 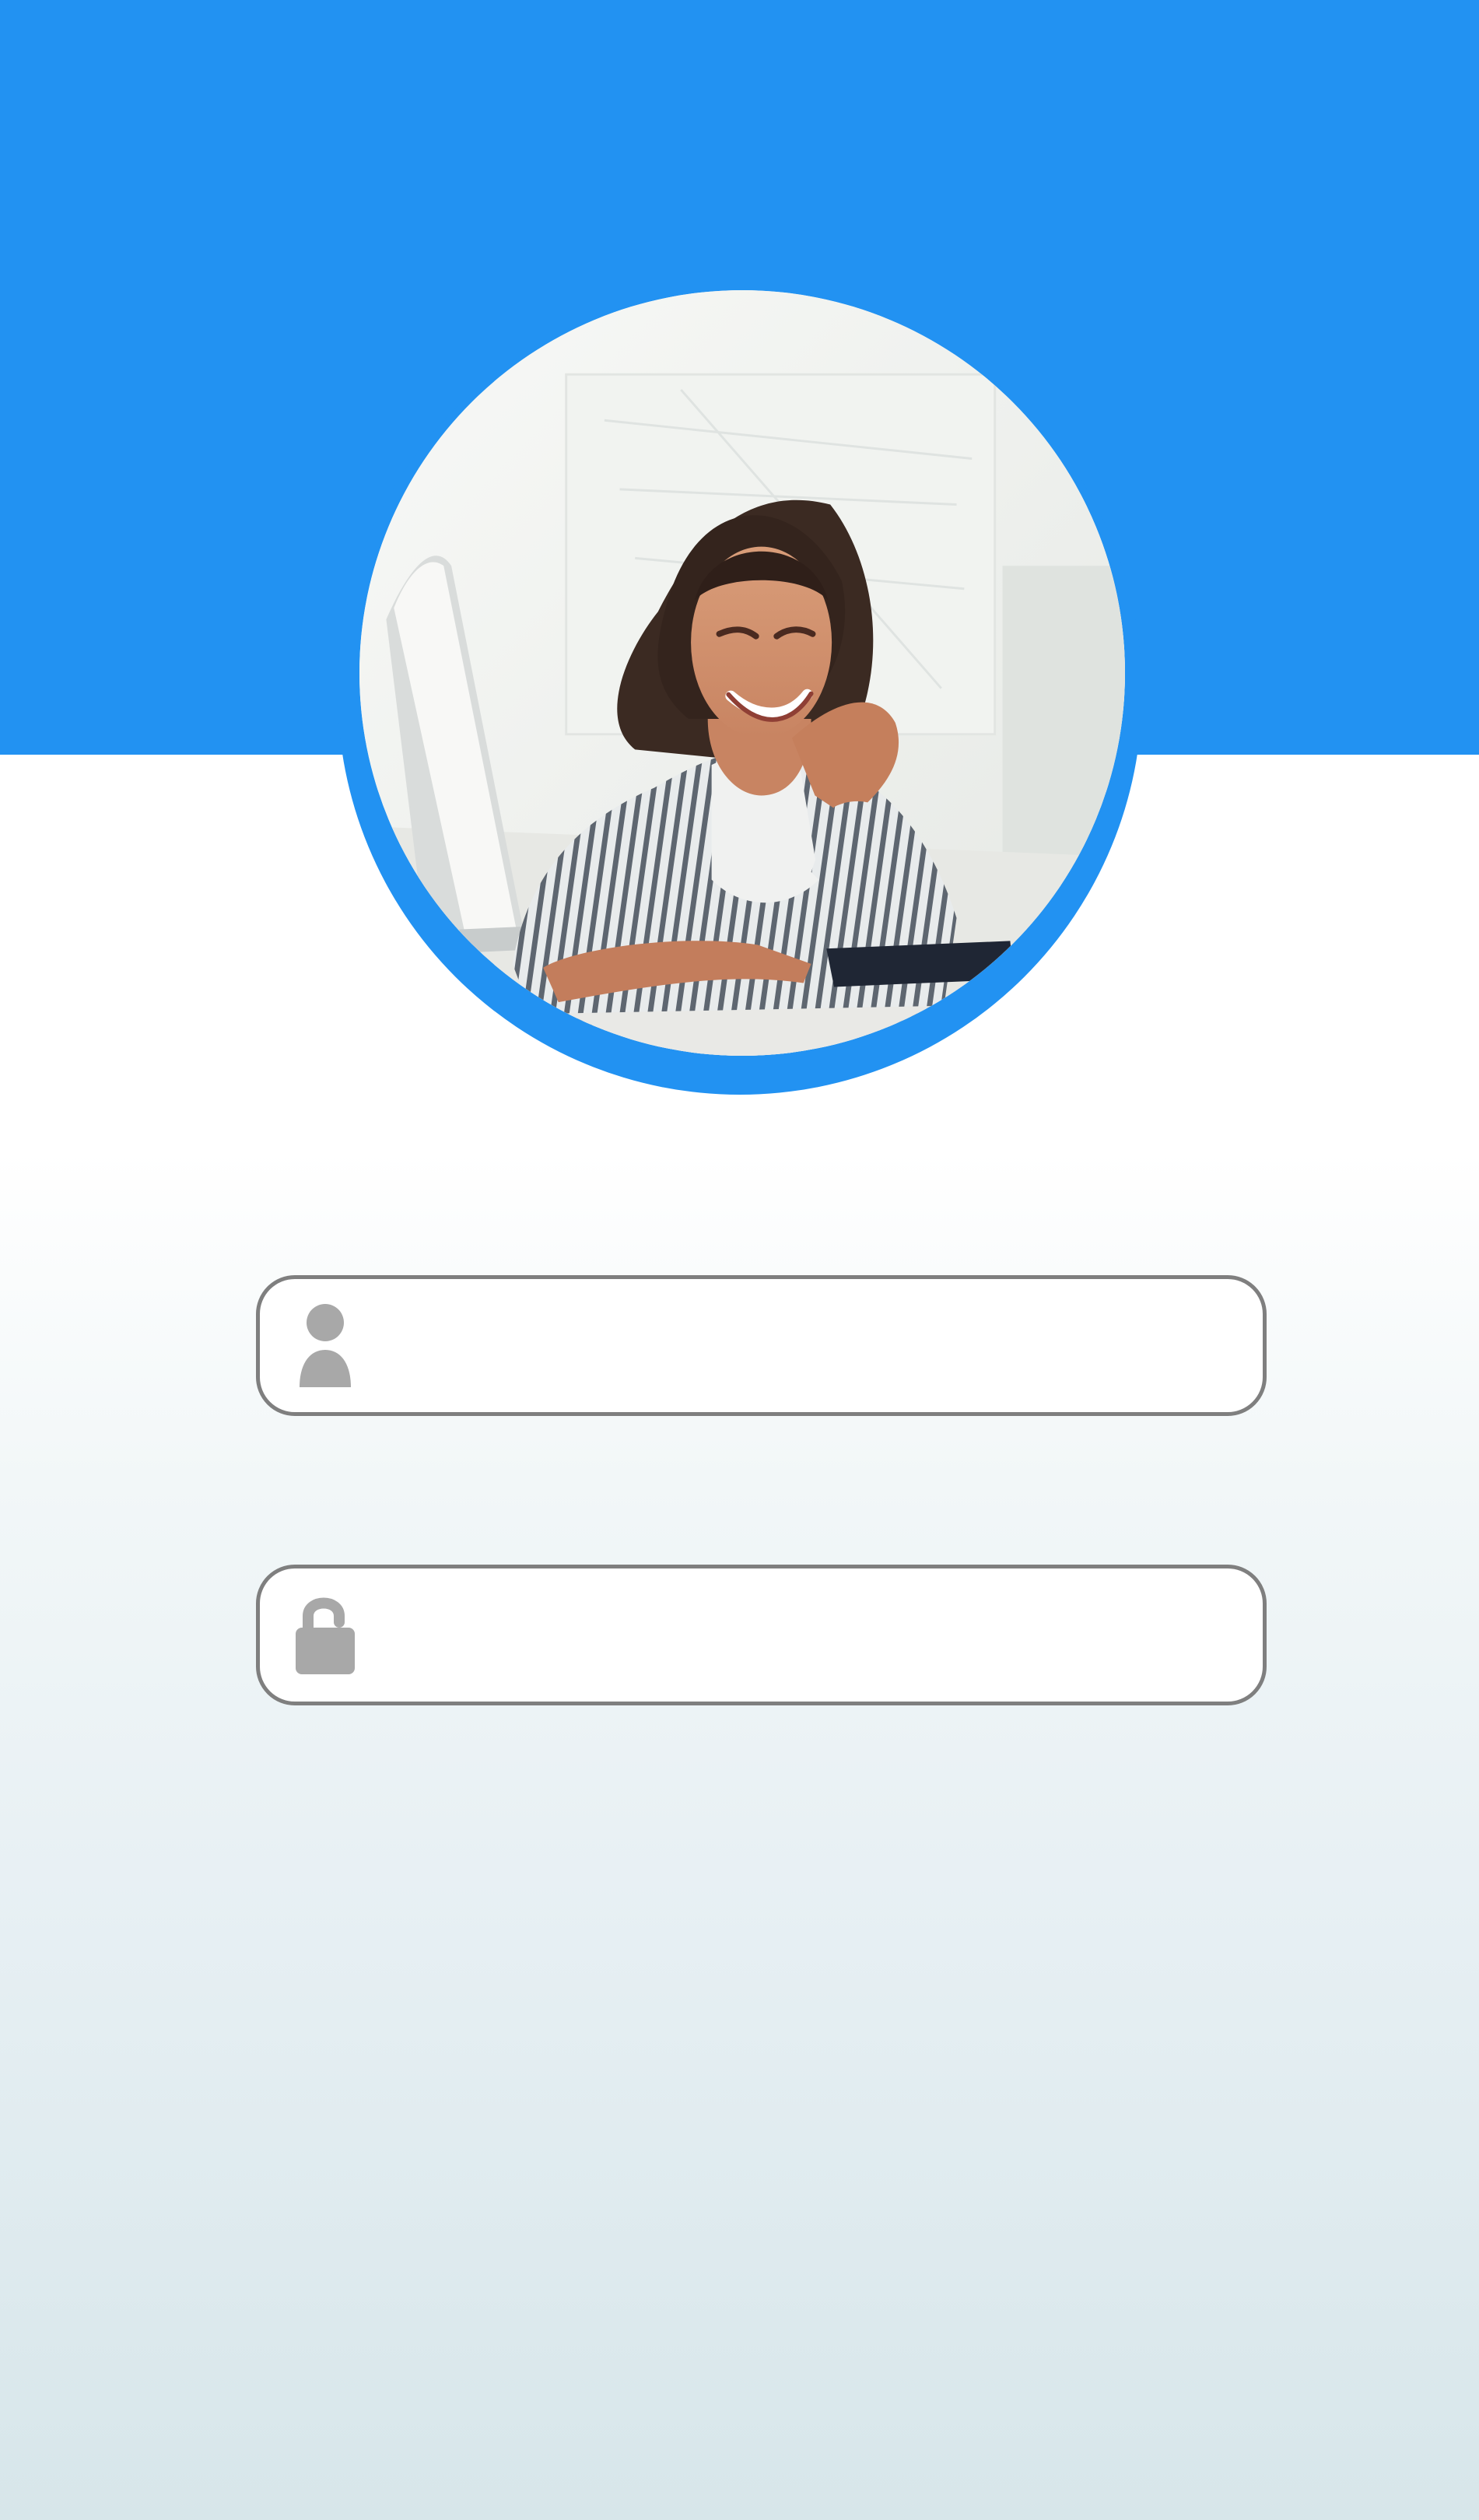 What do you see at coordinates (809, 1346) in the screenshot?
I see `username-input` at bounding box center [809, 1346].